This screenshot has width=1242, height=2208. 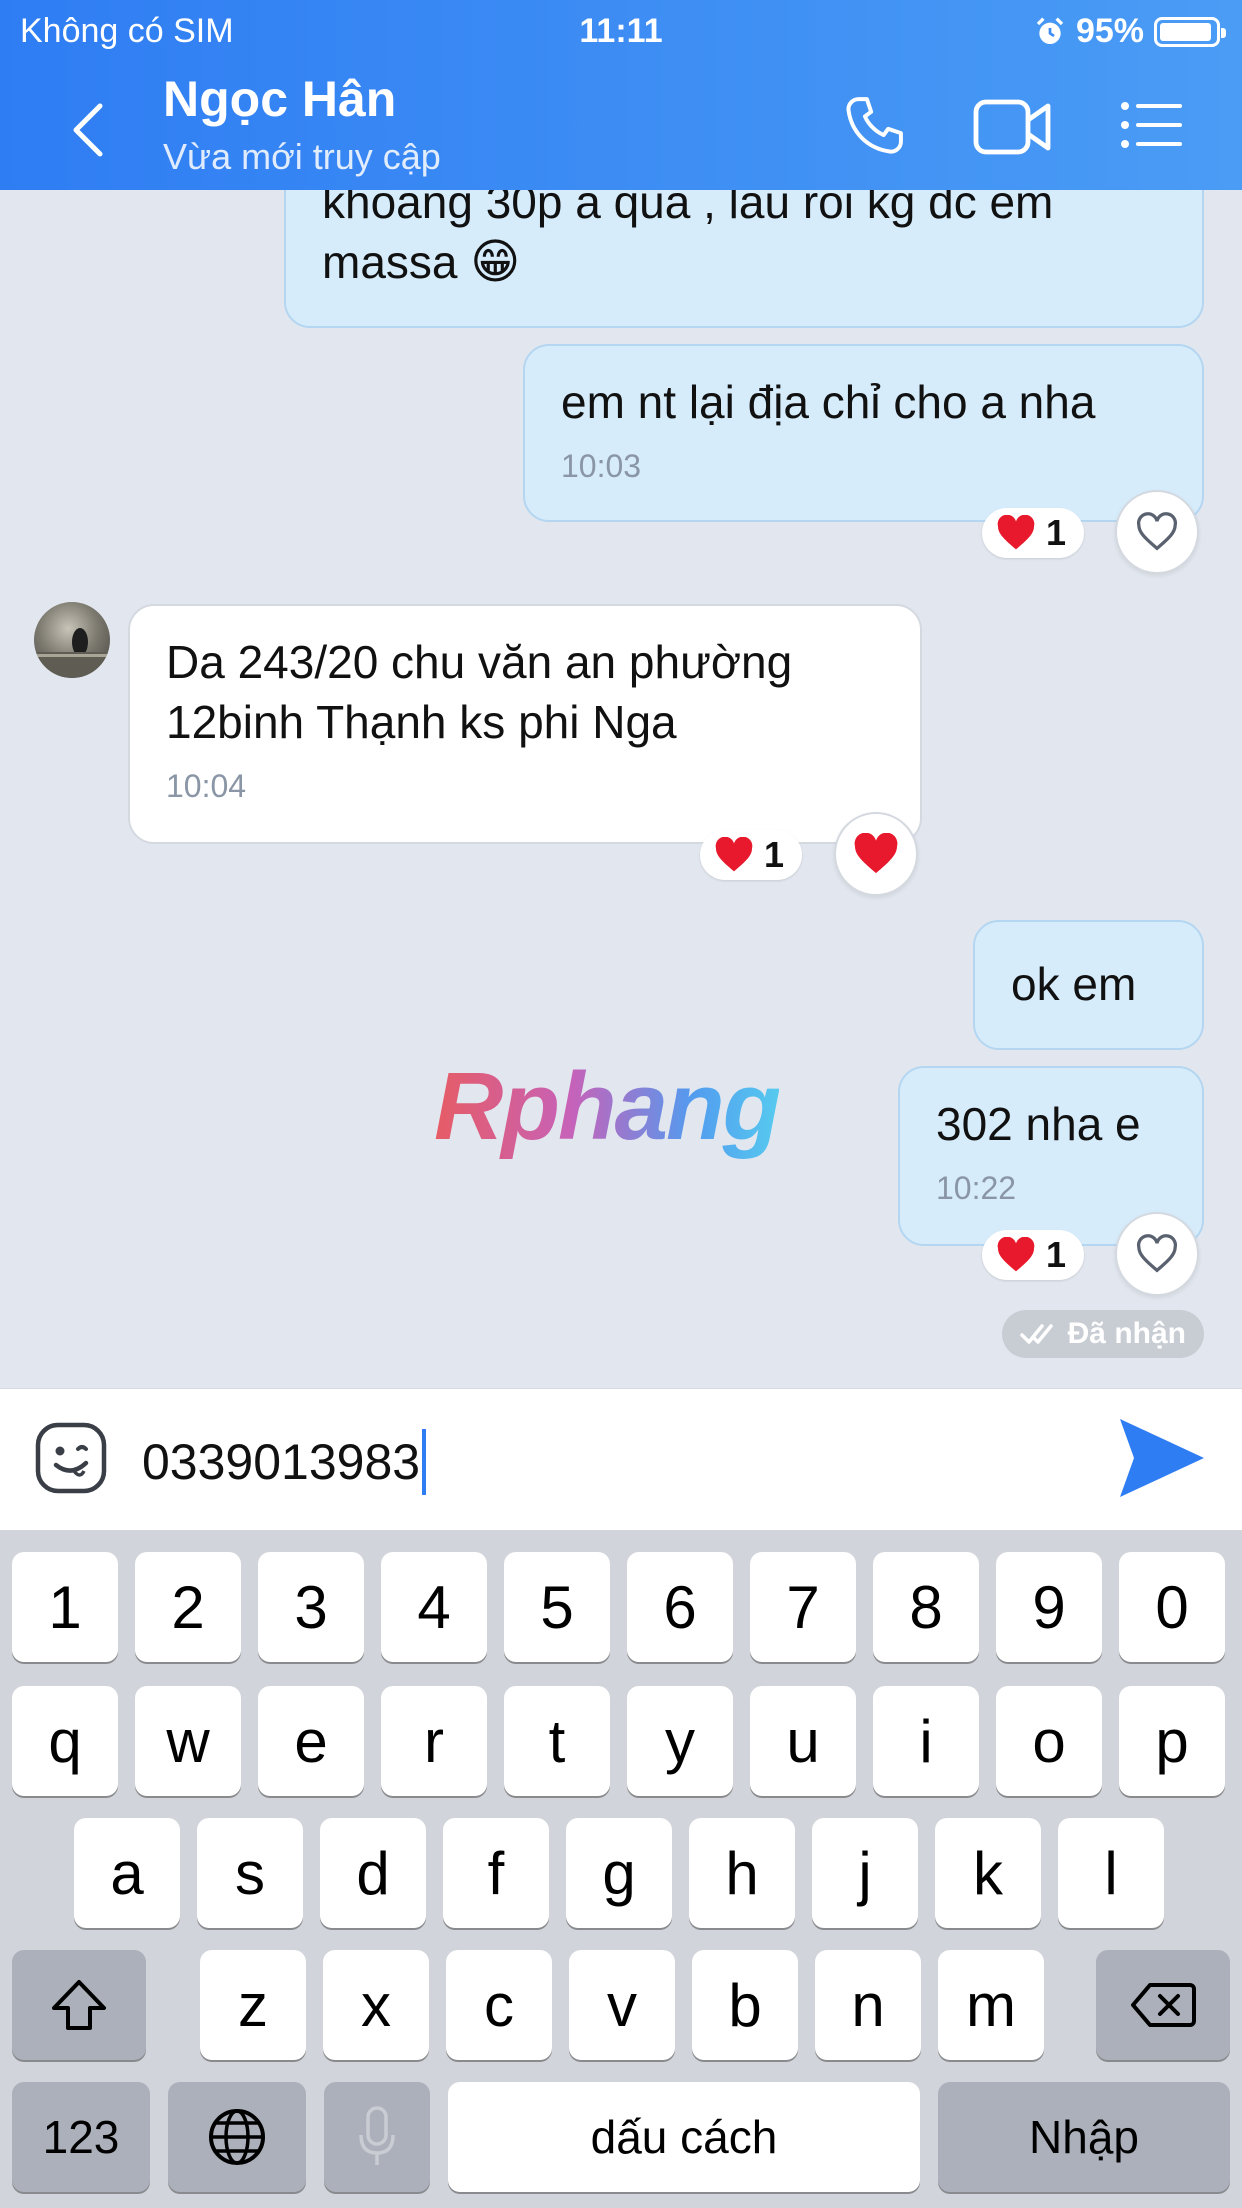 What do you see at coordinates (1162, 1458) in the screenshot?
I see `send-icon` at bounding box center [1162, 1458].